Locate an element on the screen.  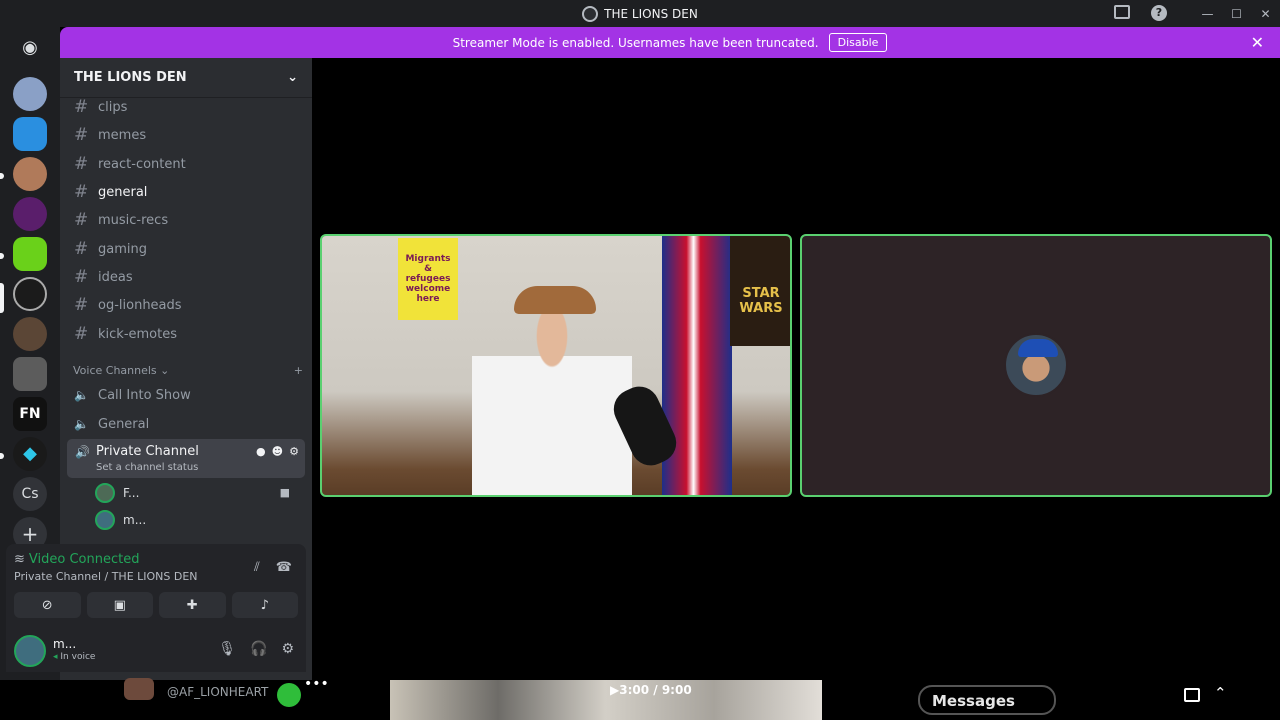
channel-label: react-content is located at coordinates (142, 164).